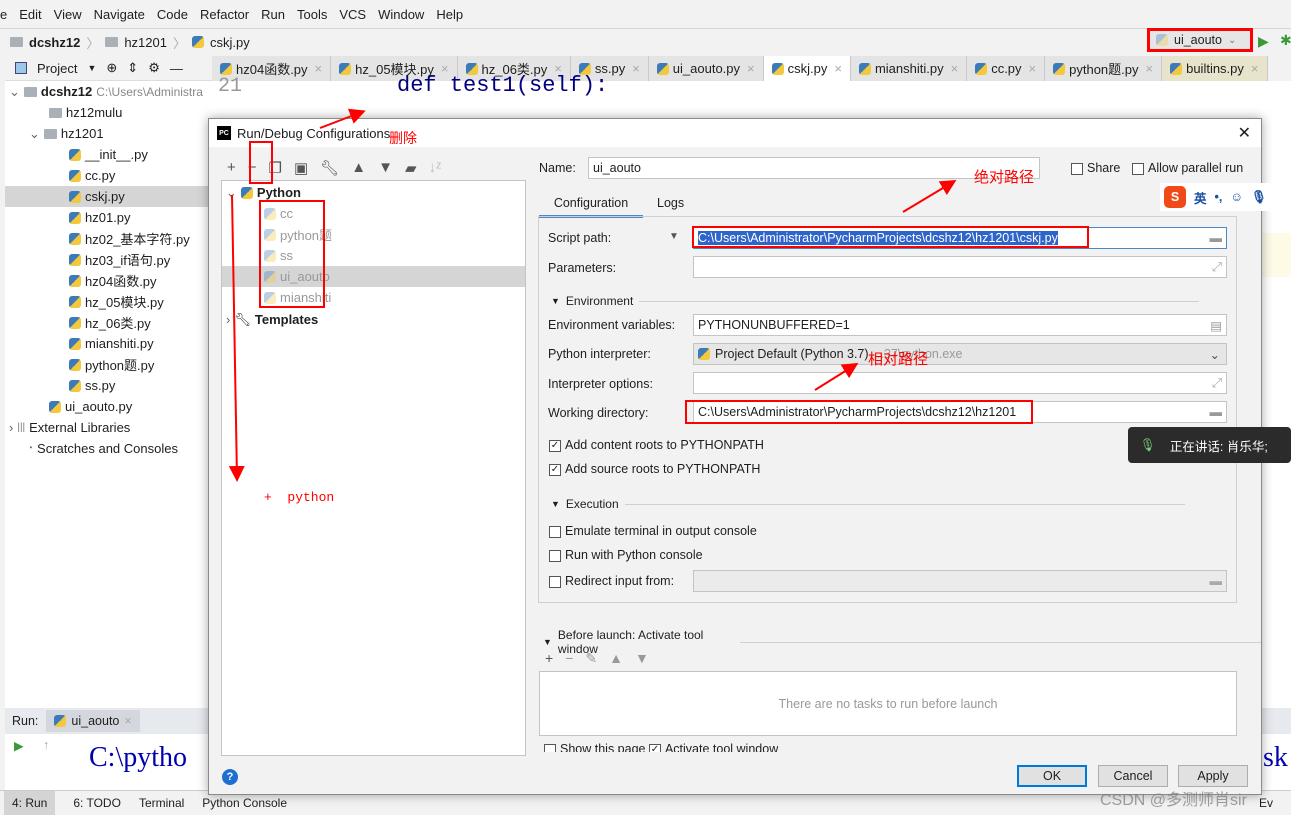 The image size is (1291, 815). What do you see at coordinates (1209, 445) in the screenshot?
I see `voice-popup: 🎙︎ 正在讲话: 肖乐华;` at bounding box center [1209, 445].